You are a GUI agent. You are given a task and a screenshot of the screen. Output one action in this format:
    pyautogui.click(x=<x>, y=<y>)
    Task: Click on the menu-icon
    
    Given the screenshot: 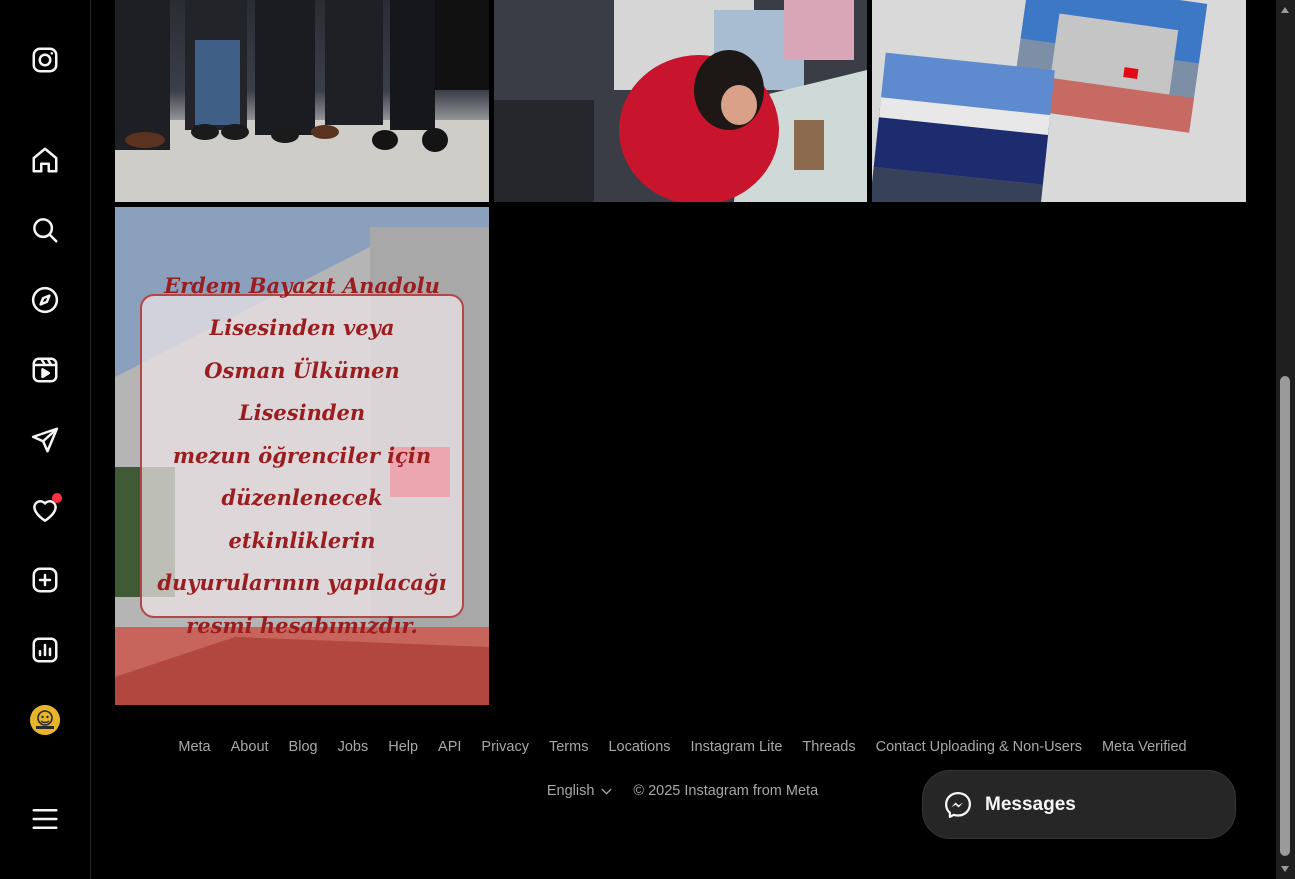 What is the action you would take?
    pyautogui.click(x=45, y=819)
    